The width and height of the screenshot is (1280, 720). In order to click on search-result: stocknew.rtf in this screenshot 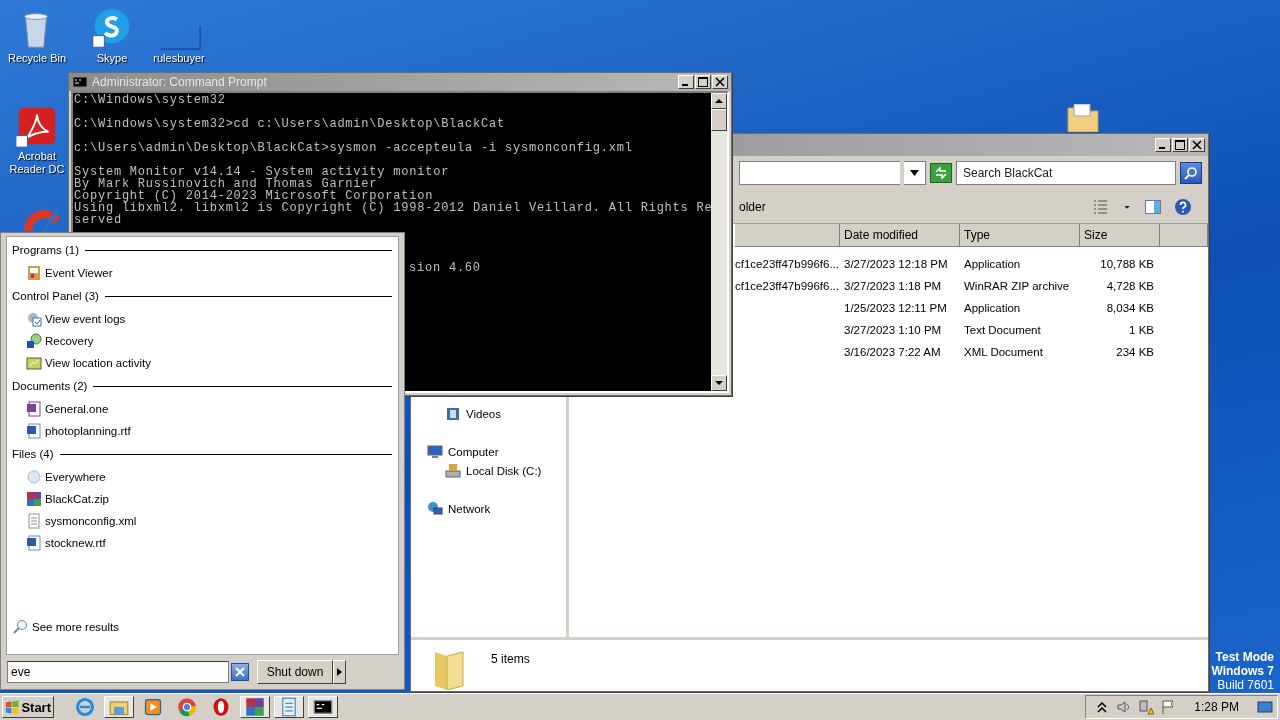, I will do `click(202, 543)`.